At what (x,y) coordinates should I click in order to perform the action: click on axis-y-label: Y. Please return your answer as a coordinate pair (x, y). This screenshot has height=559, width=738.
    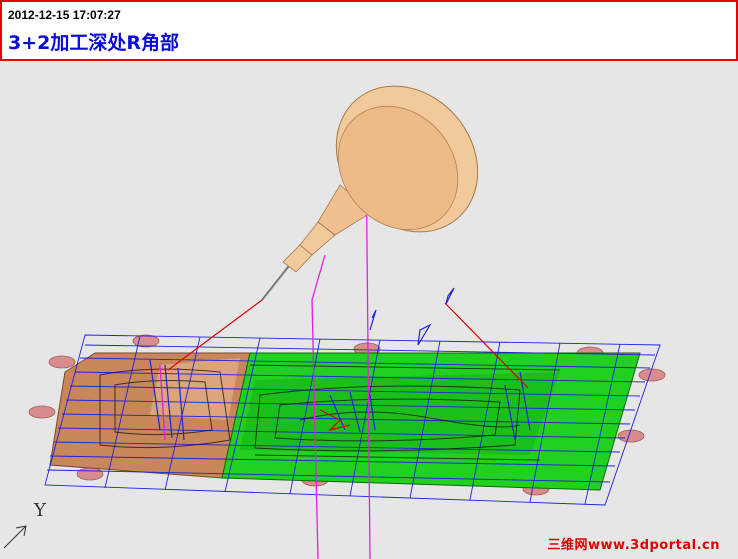
    Looking at the image, I should click on (40, 510).